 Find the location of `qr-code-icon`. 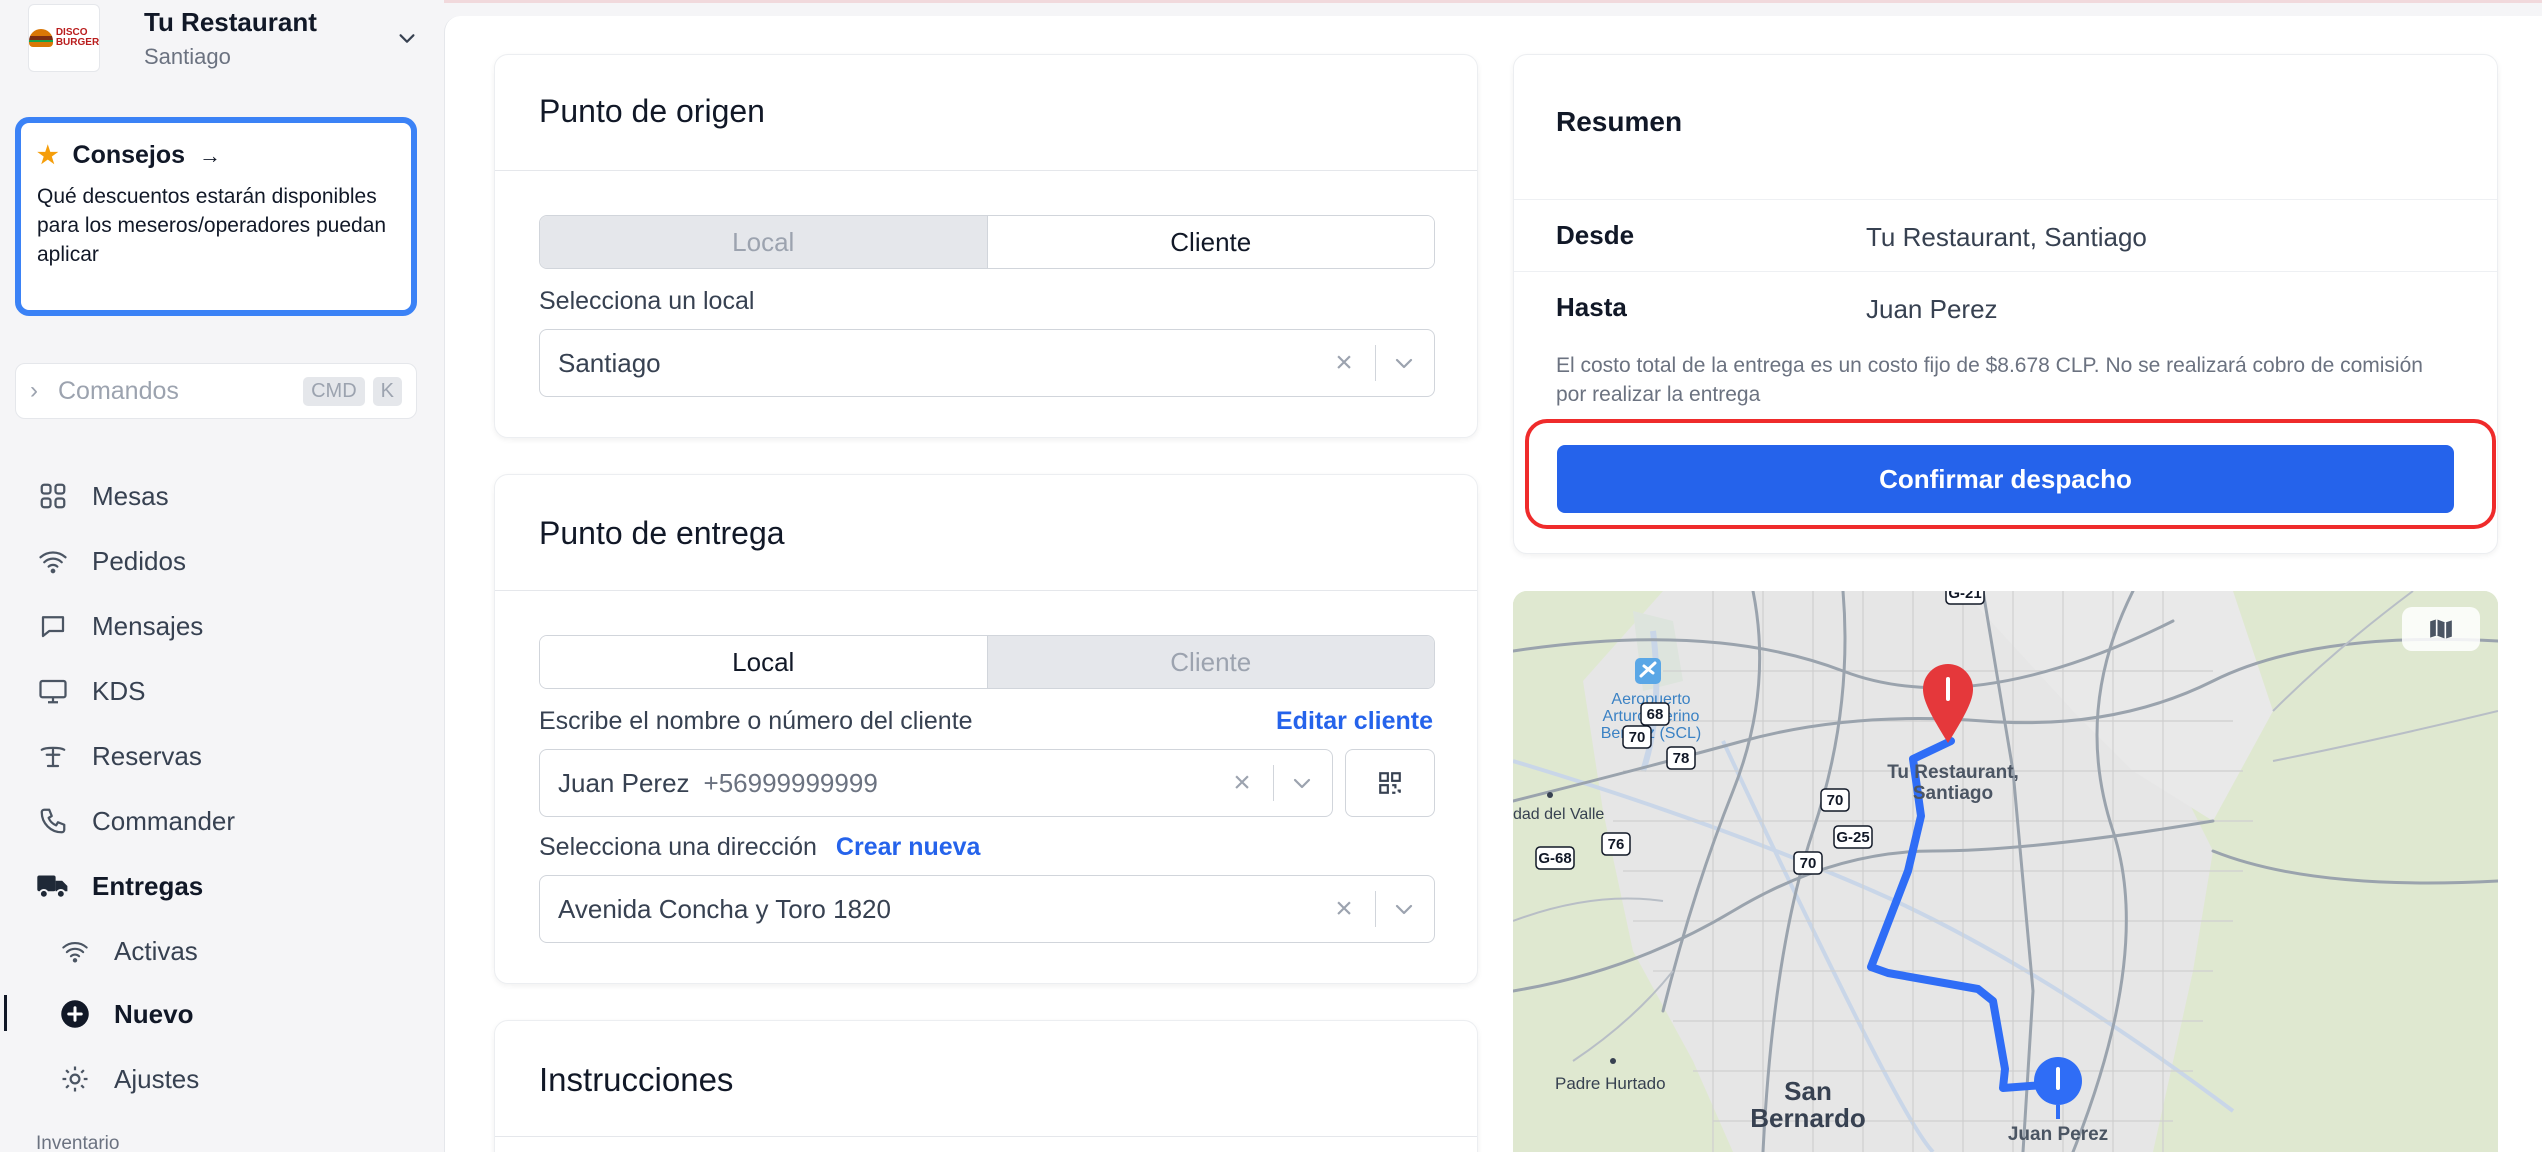

qr-code-icon is located at coordinates (1390, 783).